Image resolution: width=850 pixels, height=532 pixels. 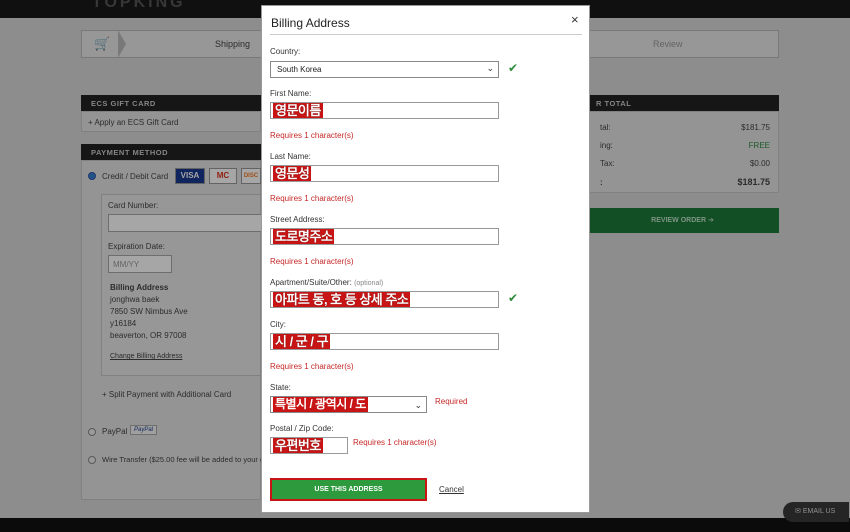 What do you see at coordinates (384, 69) in the screenshot?
I see `country-select: South Korea ⌄` at bounding box center [384, 69].